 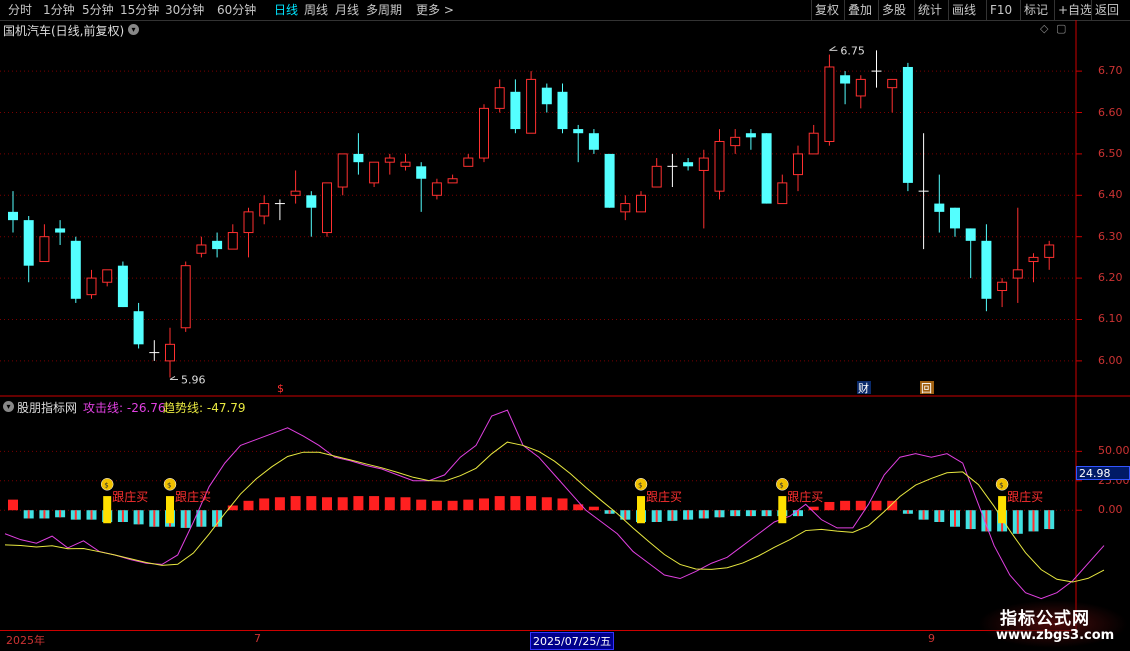 What do you see at coordinates (1048, 624) in the screenshot?
I see `watermark: 指标公式网 www.zbgs3.com` at bounding box center [1048, 624].